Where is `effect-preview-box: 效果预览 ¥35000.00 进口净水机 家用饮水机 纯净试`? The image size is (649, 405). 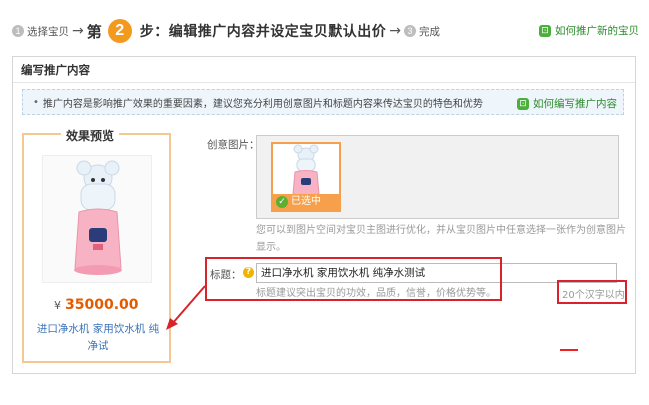
effect-preview-box: 效果预览 ¥35000.00 进口净水机 家用饮水机 纯净试 is located at coordinates (96, 245).